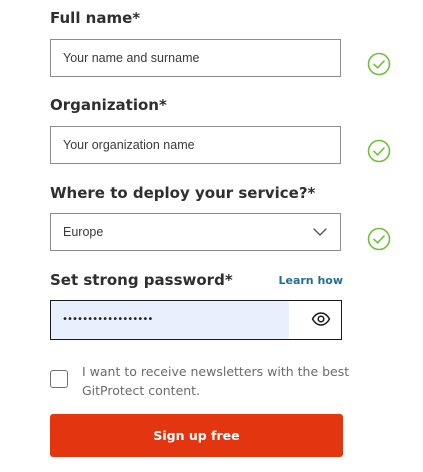 The height and width of the screenshot is (472, 423). I want to click on full-name-field, so click(195, 58).